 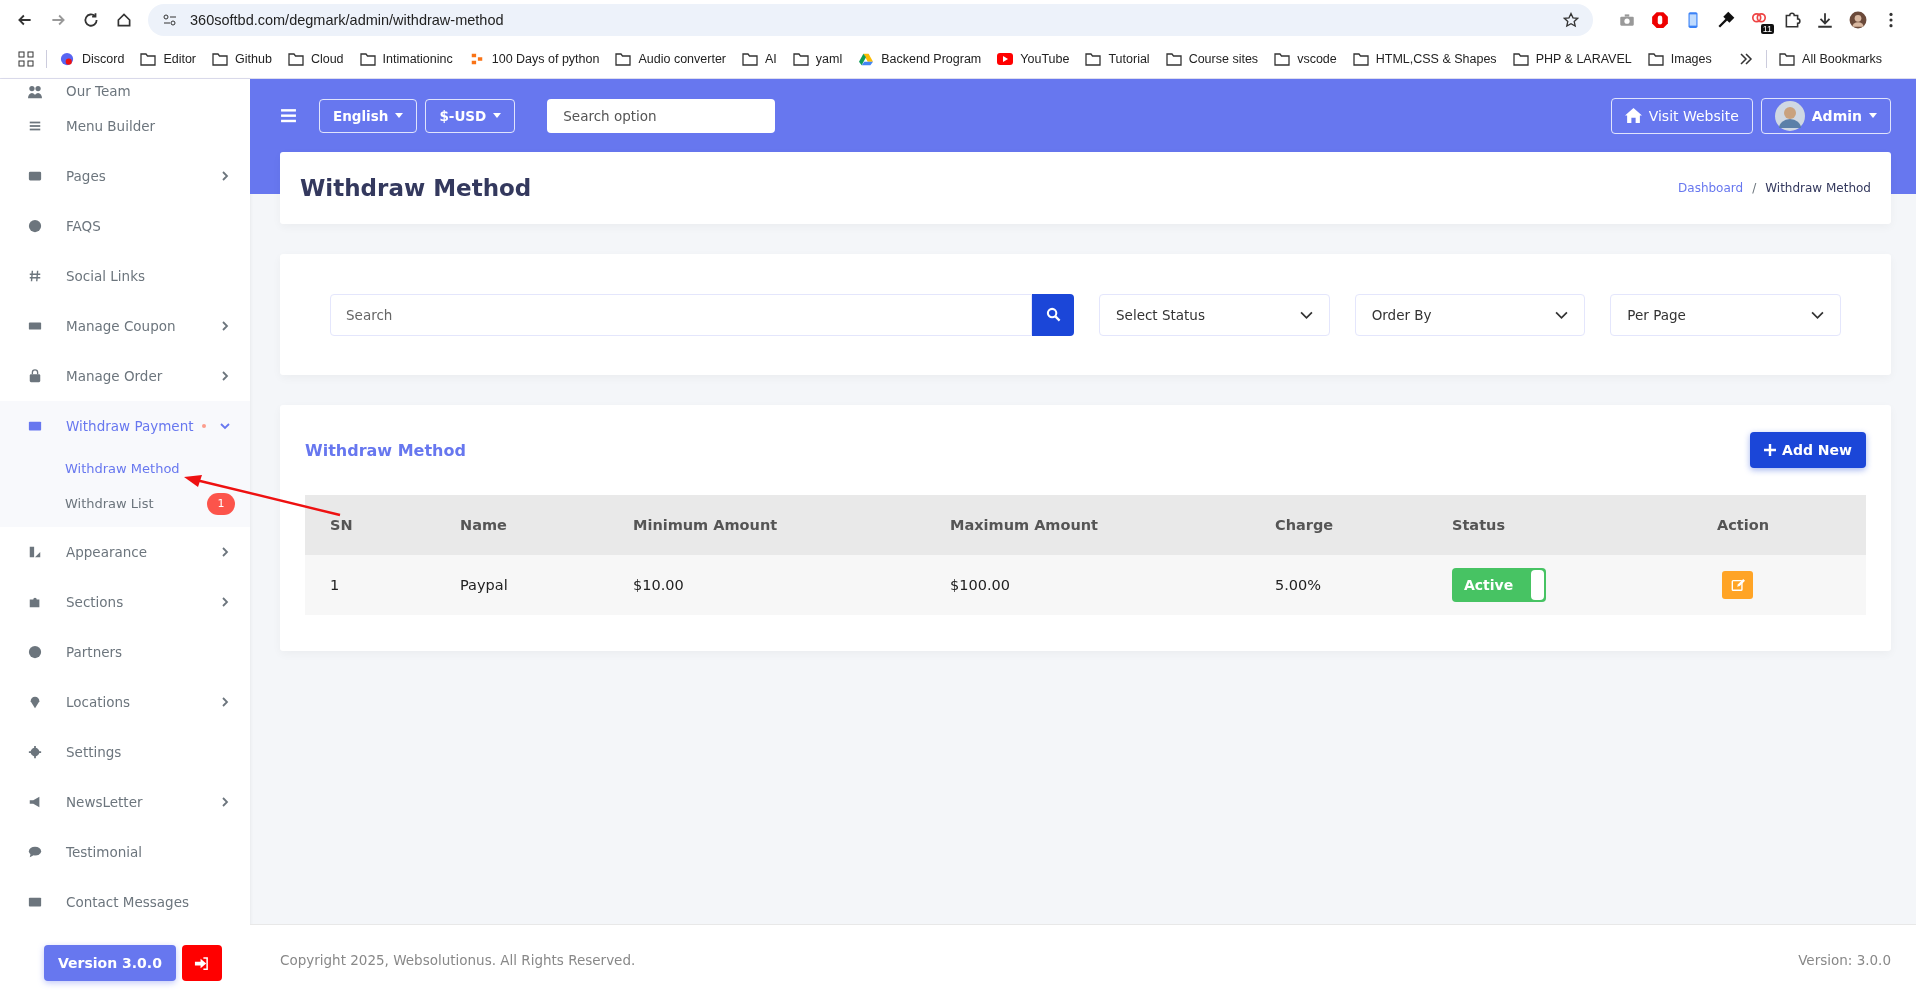 What do you see at coordinates (759, 59) in the screenshot?
I see `bookmark: AI` at bounding box center [759, 59].